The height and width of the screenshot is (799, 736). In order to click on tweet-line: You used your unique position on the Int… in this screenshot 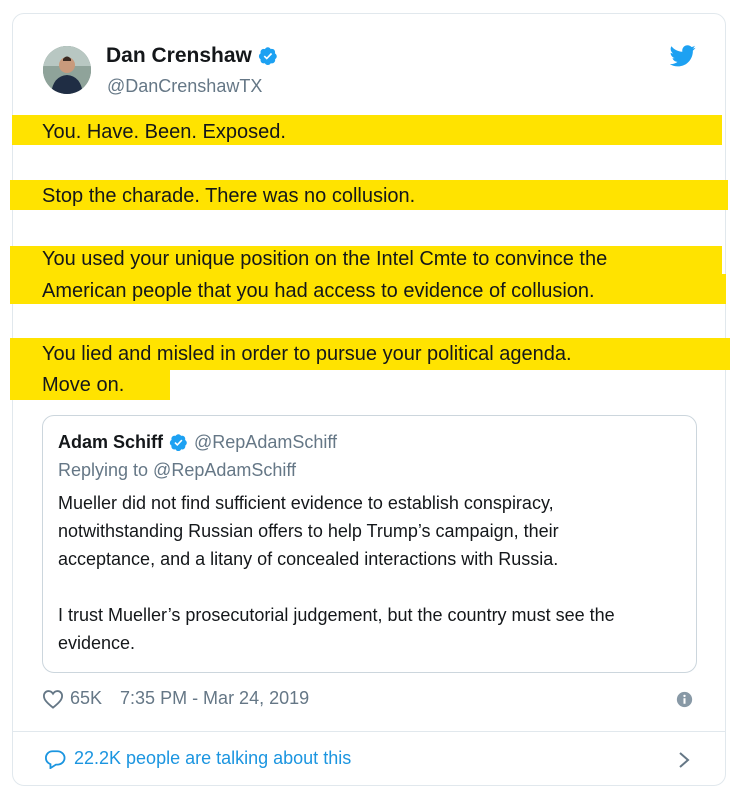, I will do `click(325, 259)`.